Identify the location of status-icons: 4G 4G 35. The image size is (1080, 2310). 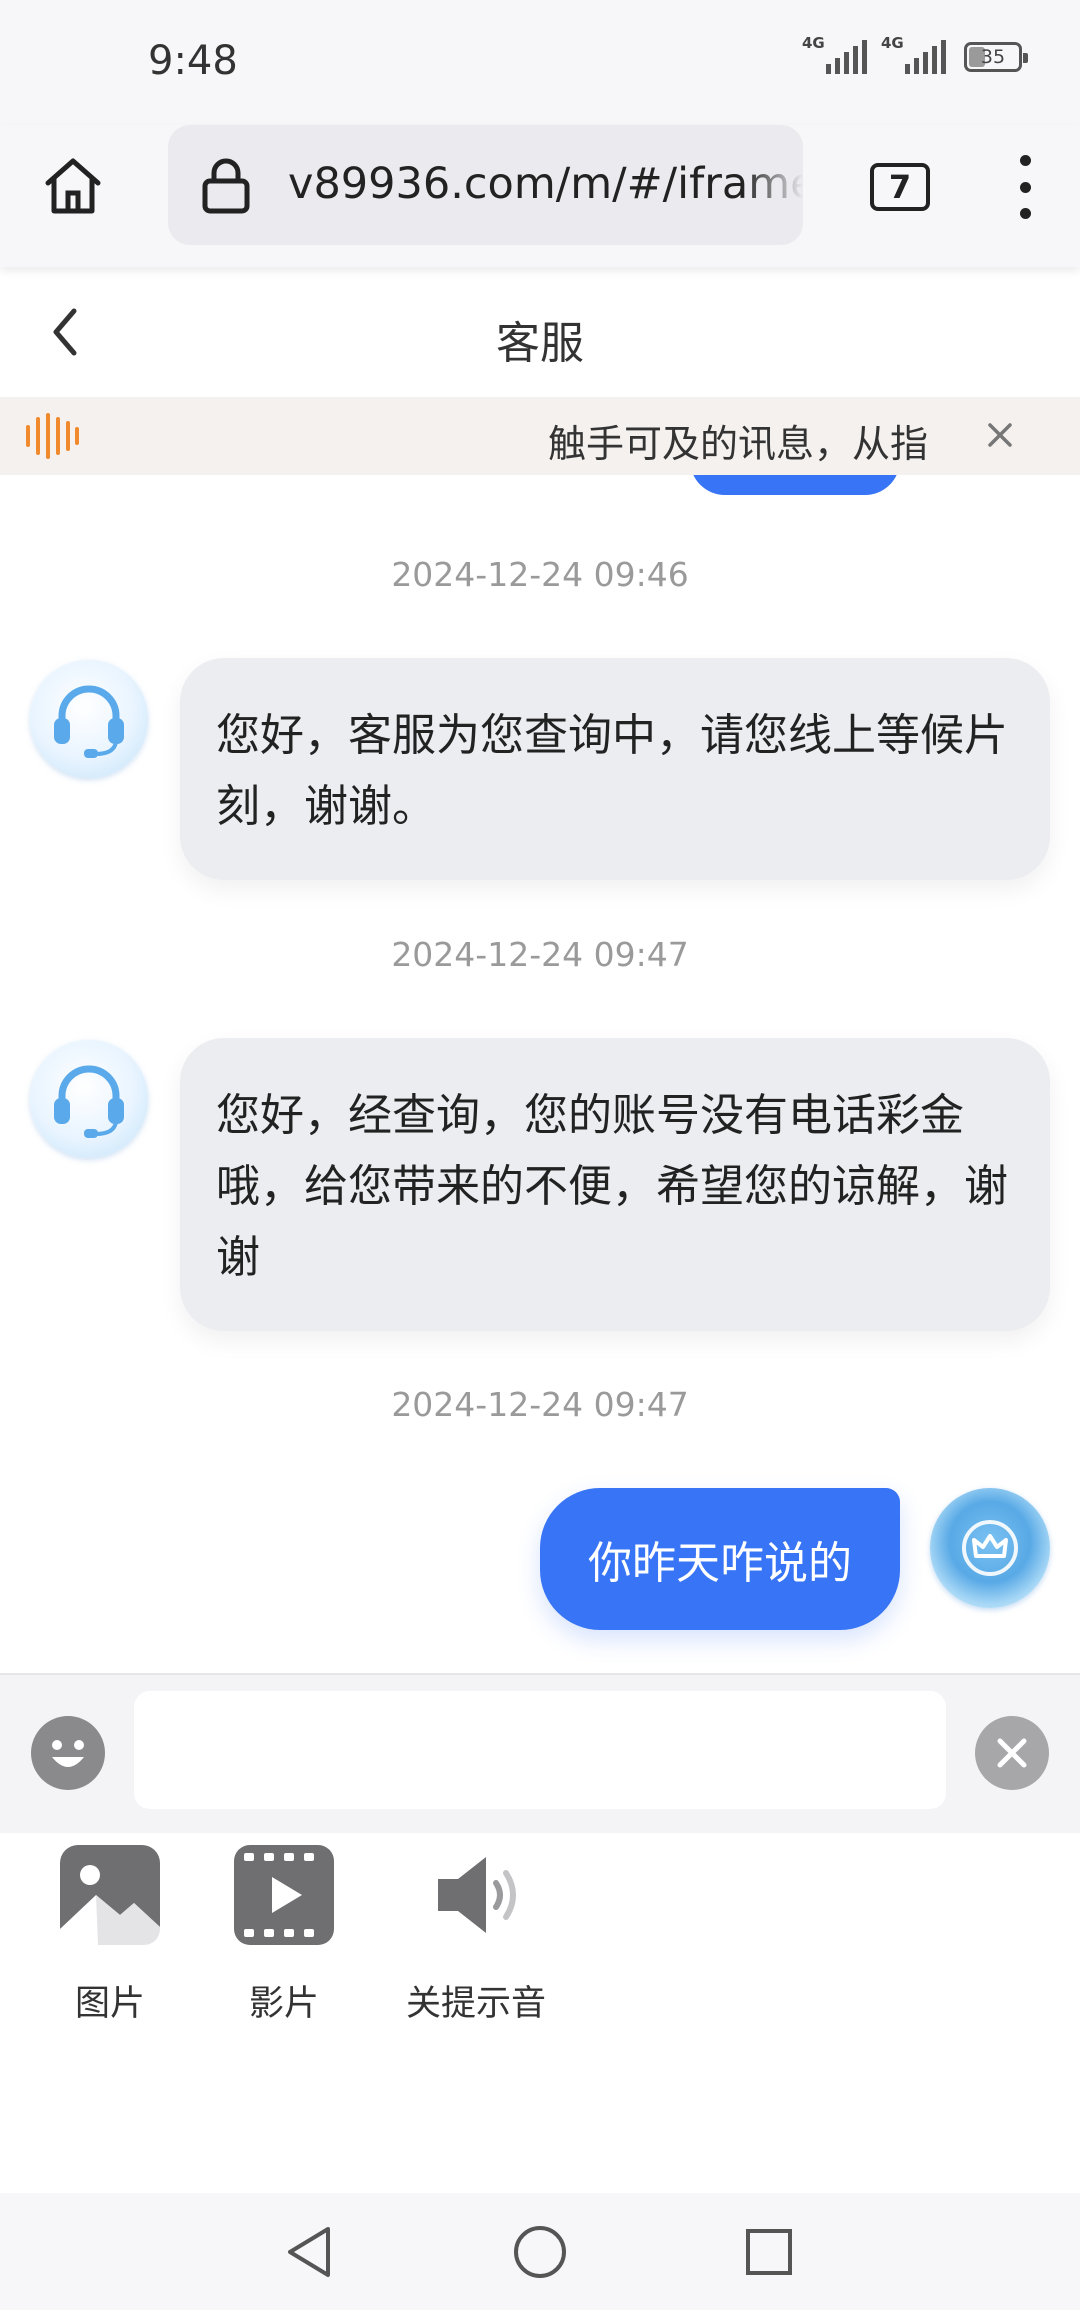
(915, 54).